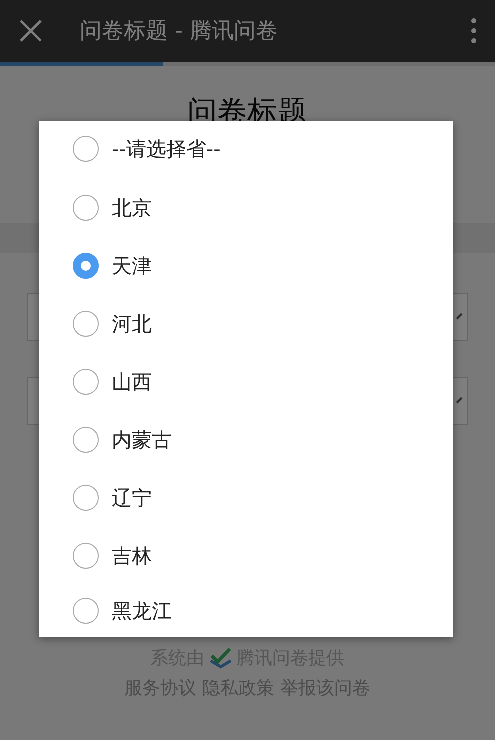  I want to click on province-option: 辽宁, so click(246, 498).